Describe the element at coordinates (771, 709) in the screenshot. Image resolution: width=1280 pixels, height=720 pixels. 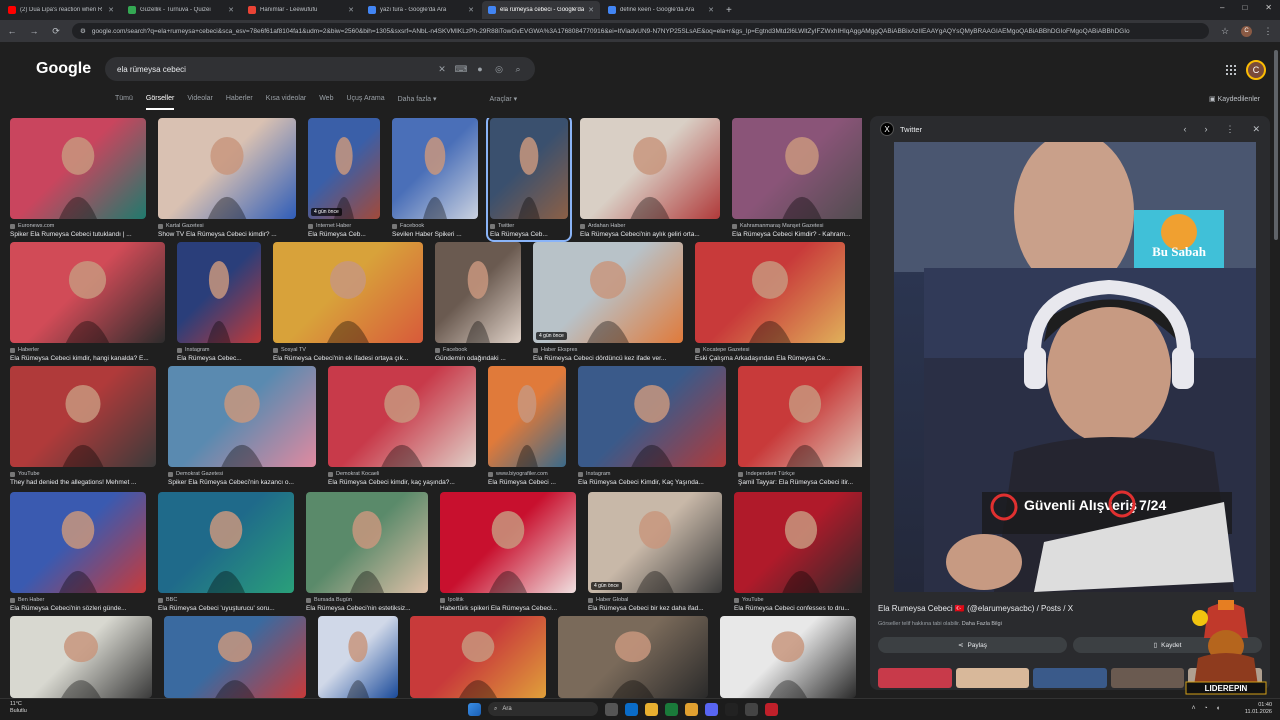
I see `record-icon` at that location.